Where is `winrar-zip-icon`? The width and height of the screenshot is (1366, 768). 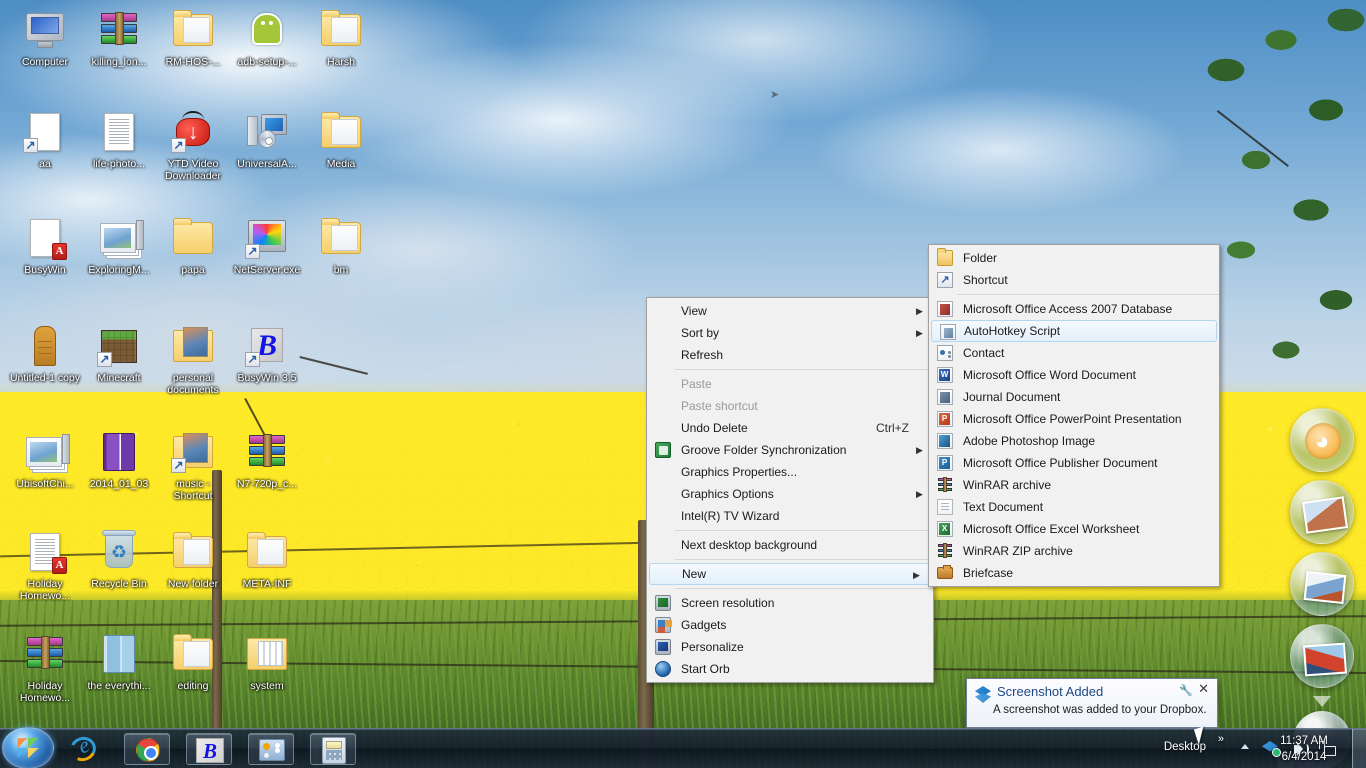 winrar-zip-icon is located at coordinates (945, 551).